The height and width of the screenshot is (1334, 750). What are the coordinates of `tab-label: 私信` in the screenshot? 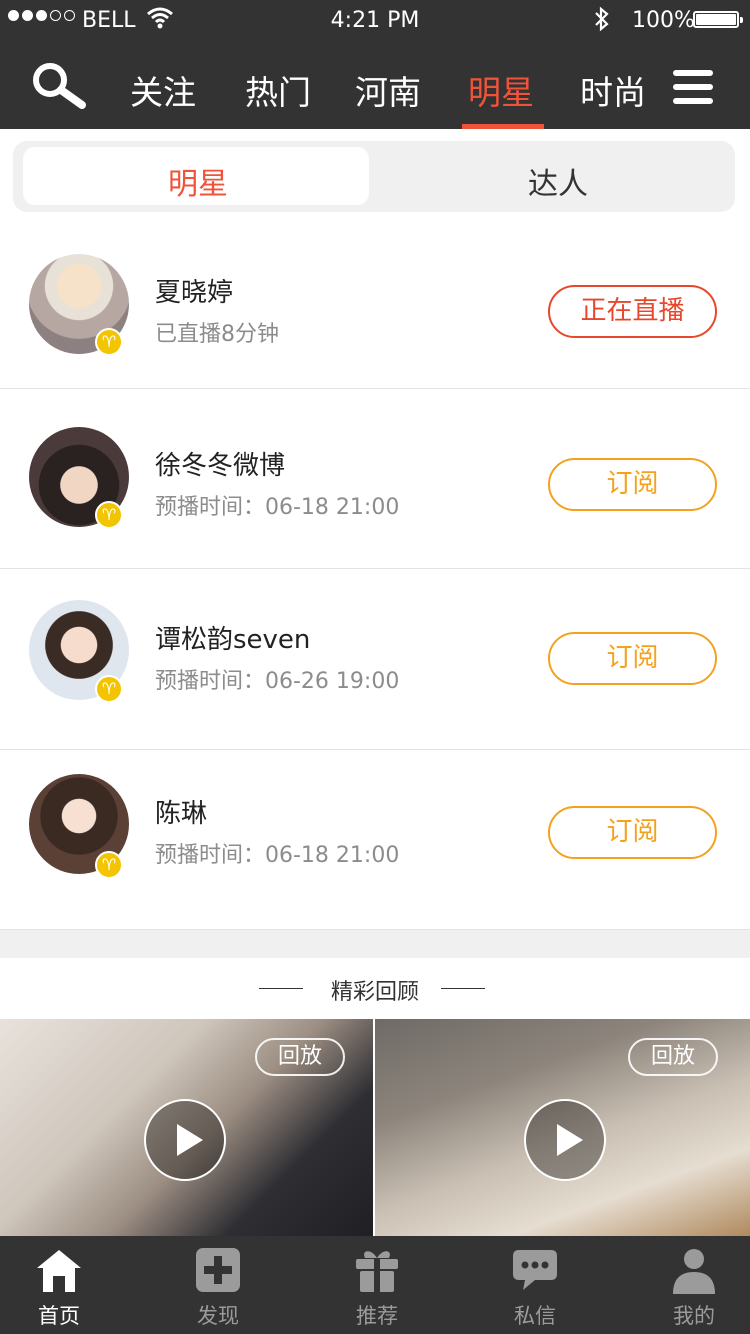 It's located at (535, 1316).